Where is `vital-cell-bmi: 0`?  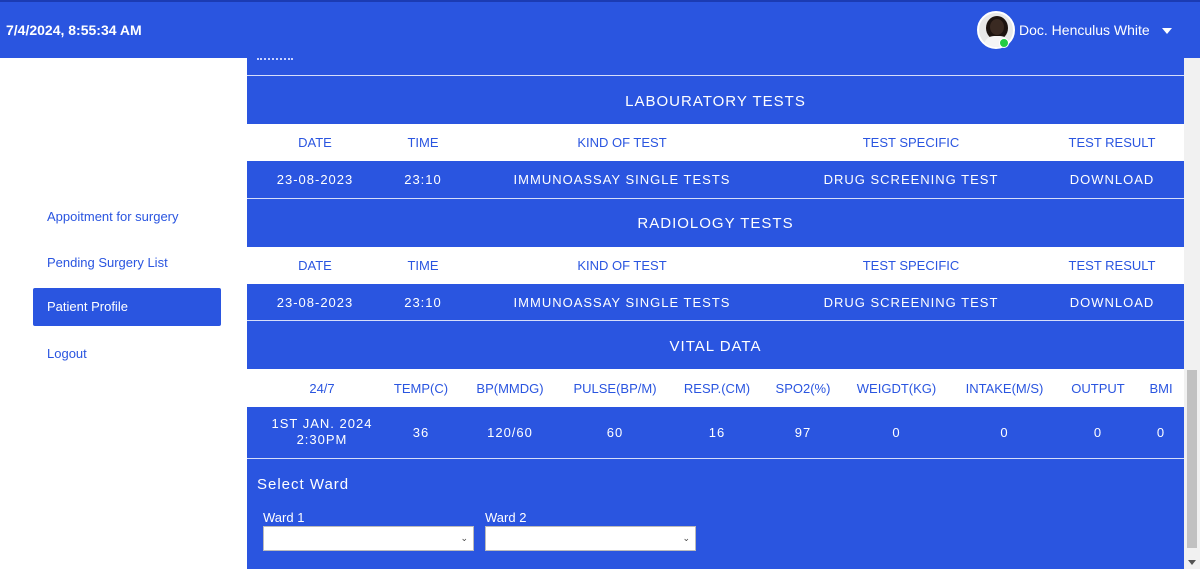 vital-cell-bmi: 0 is located at coordinates (1161, 432).